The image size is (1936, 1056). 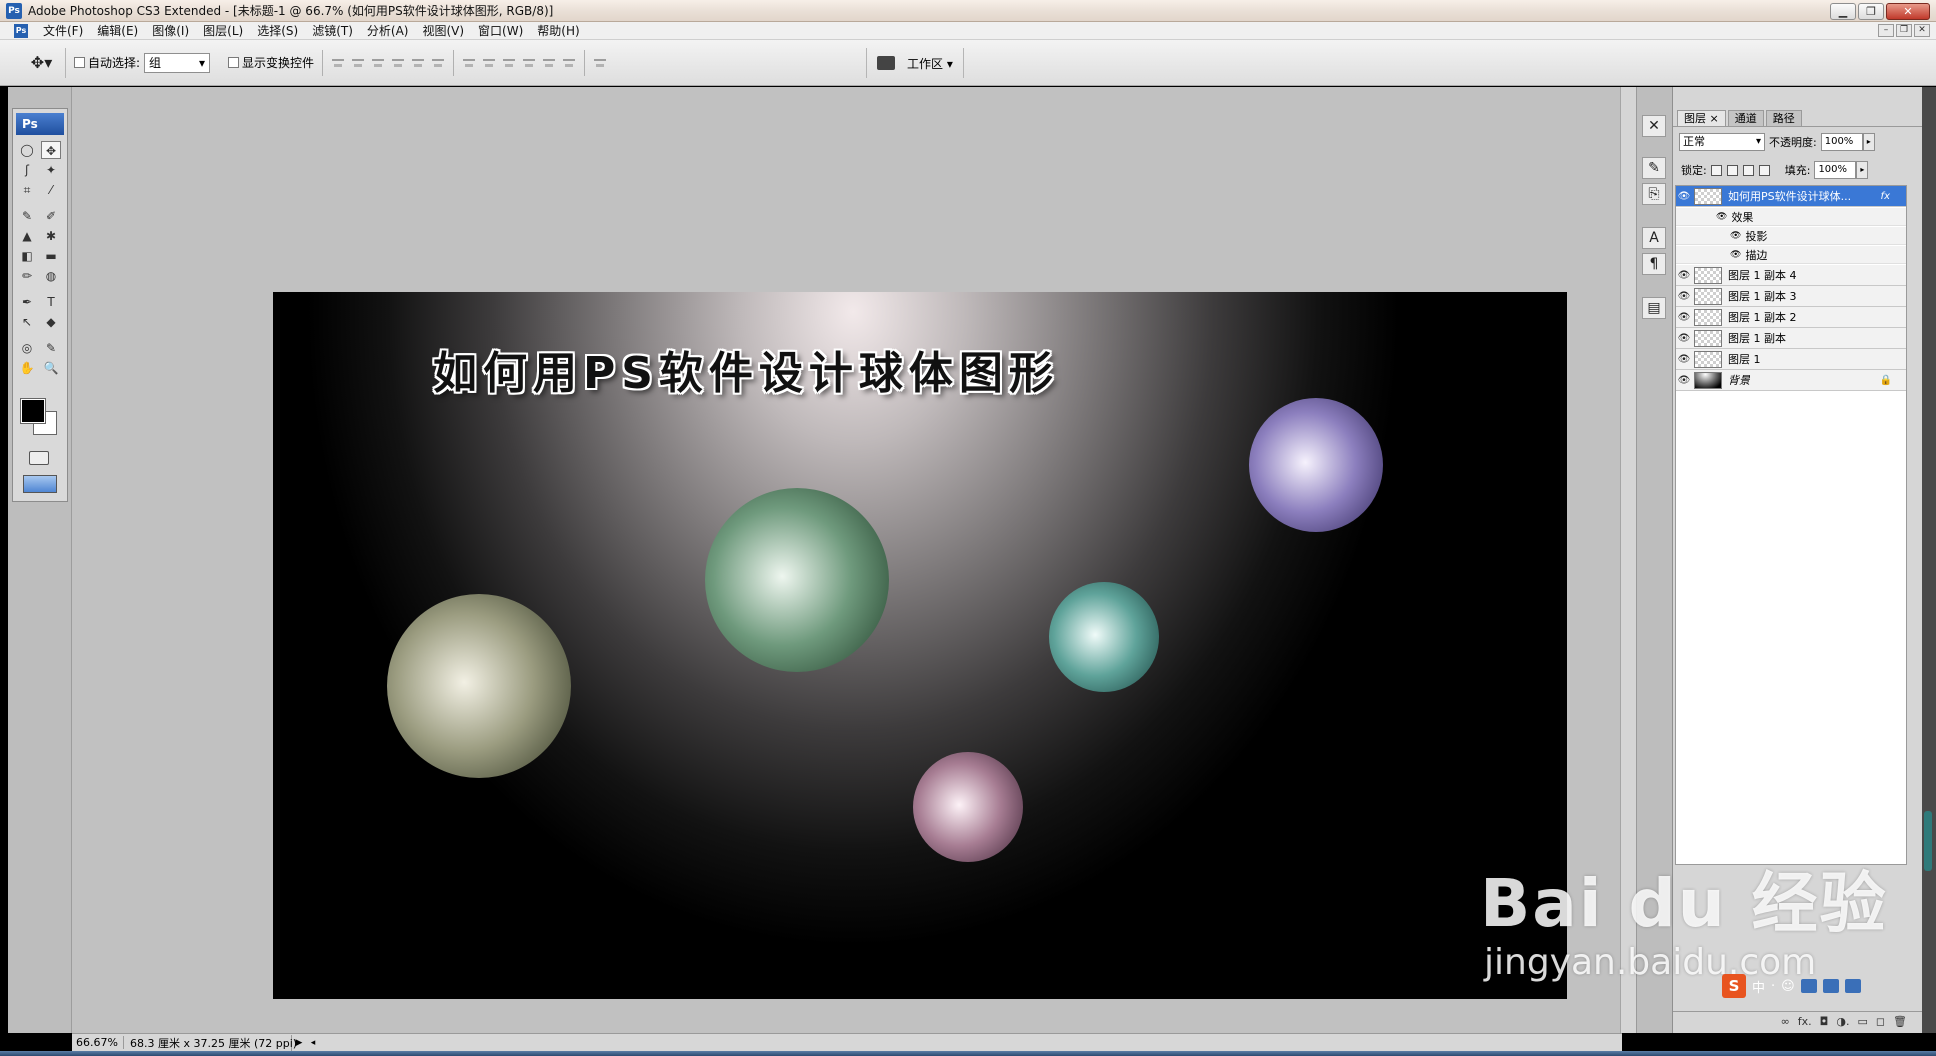 What do you see at coordinates (51, 170) in the screenshot?
I see `magic-wand-tool-icon: ✦` at bounding box center [51, 170].